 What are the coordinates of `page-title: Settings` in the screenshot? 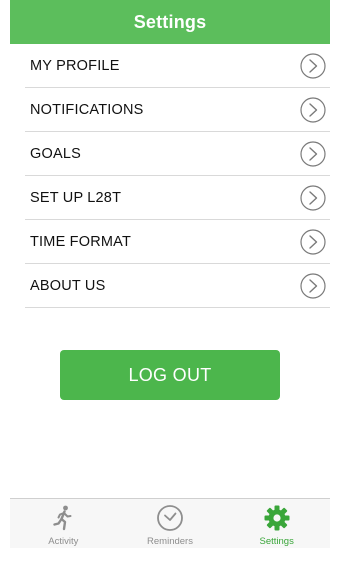 It's located at (170, 21).